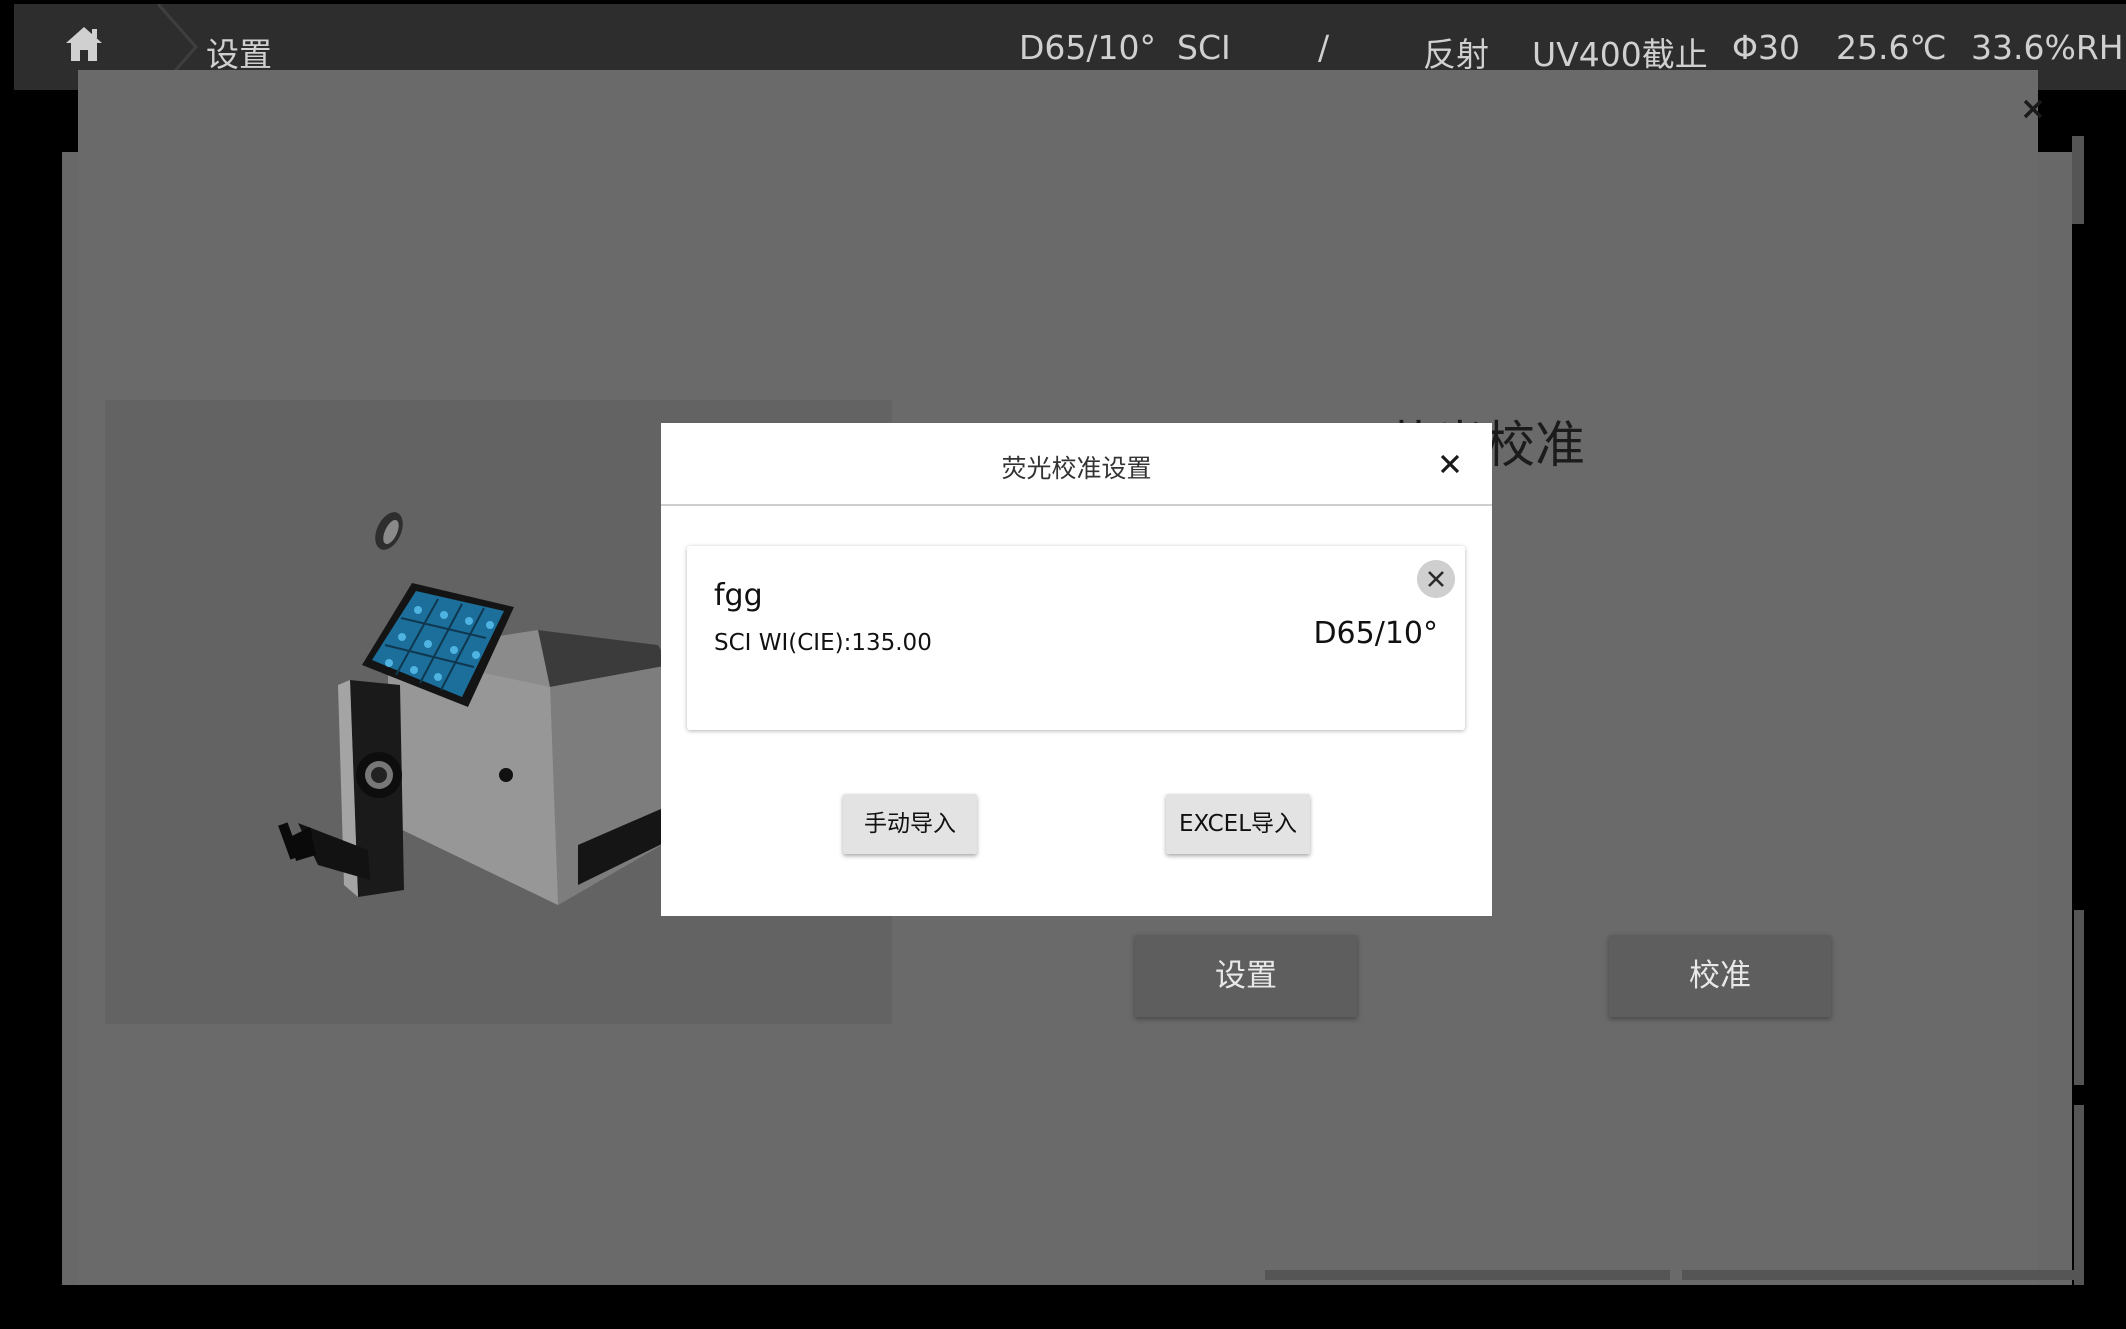 The height and width of the screenshot is (1329, 2126). What do you see at coordinates (1456, 54) in the screenshot?
I see `status-measure-type: 反射` at bounding box center [1456, 54].